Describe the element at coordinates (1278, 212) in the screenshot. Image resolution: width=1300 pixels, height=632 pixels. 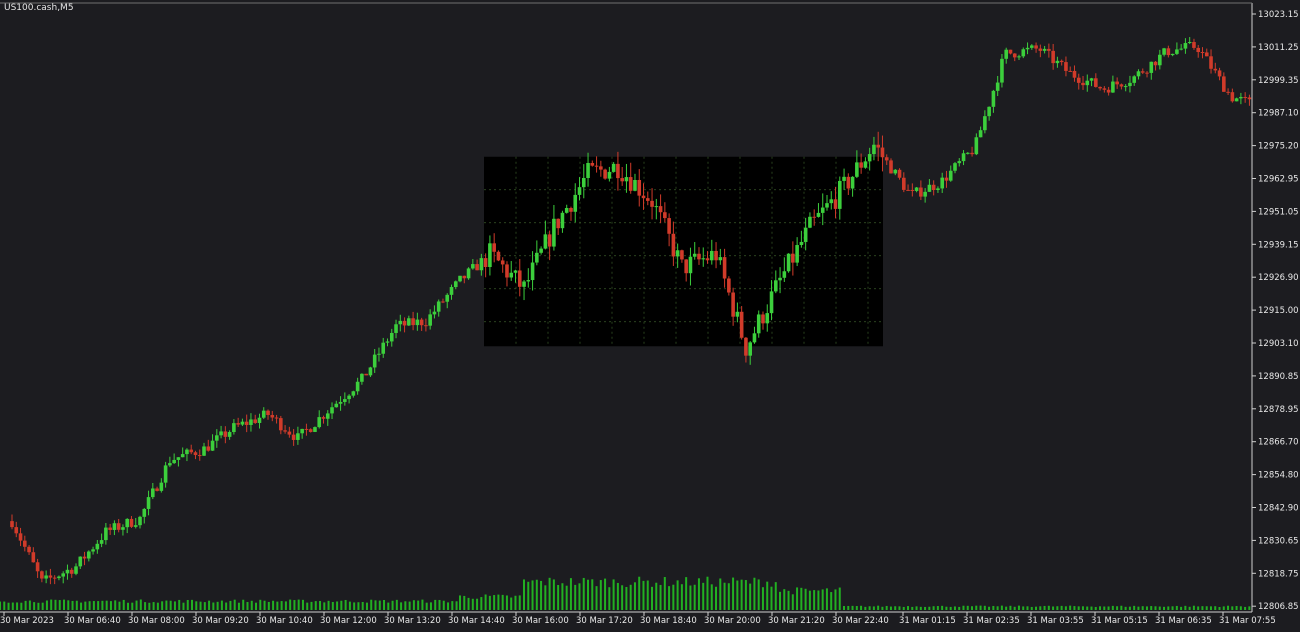
I see `y-tick-label: 12951.05` at that location.